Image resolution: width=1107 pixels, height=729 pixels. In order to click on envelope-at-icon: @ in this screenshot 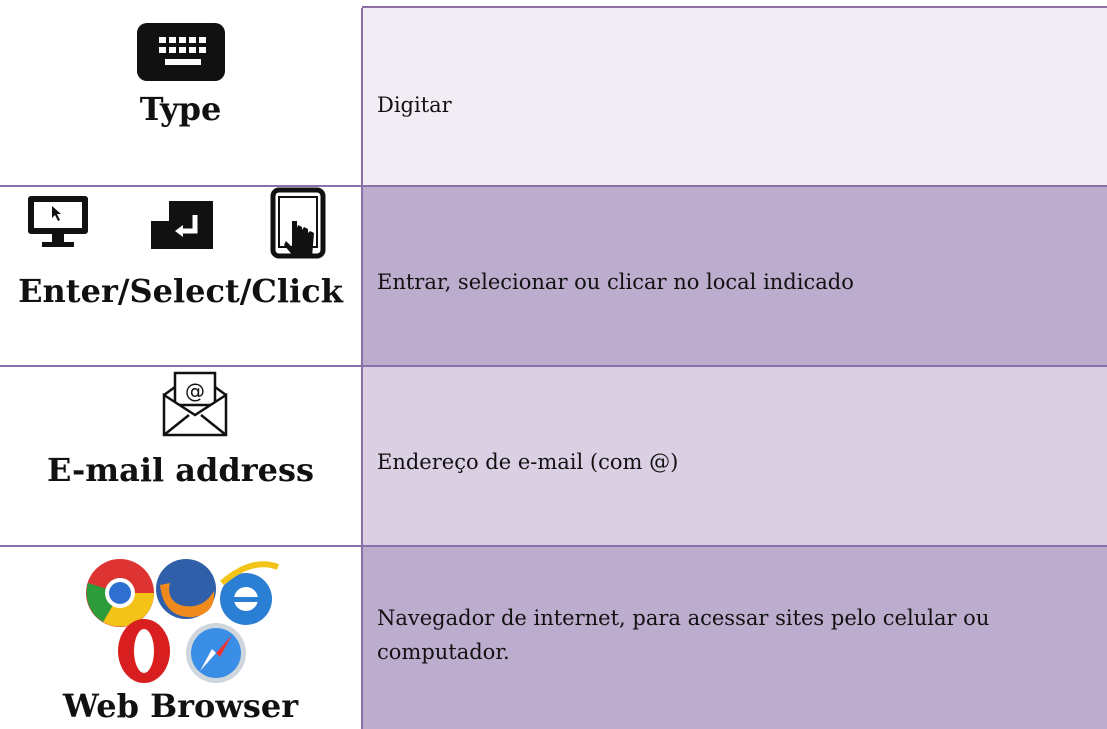, I will do `click(195, 404)`.